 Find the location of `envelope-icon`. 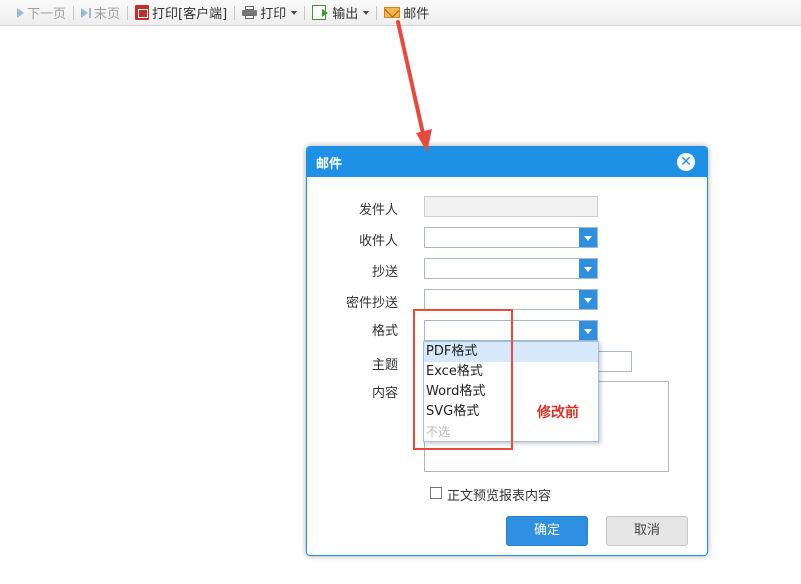

envelope-icon is located at coordinates (392, 12).